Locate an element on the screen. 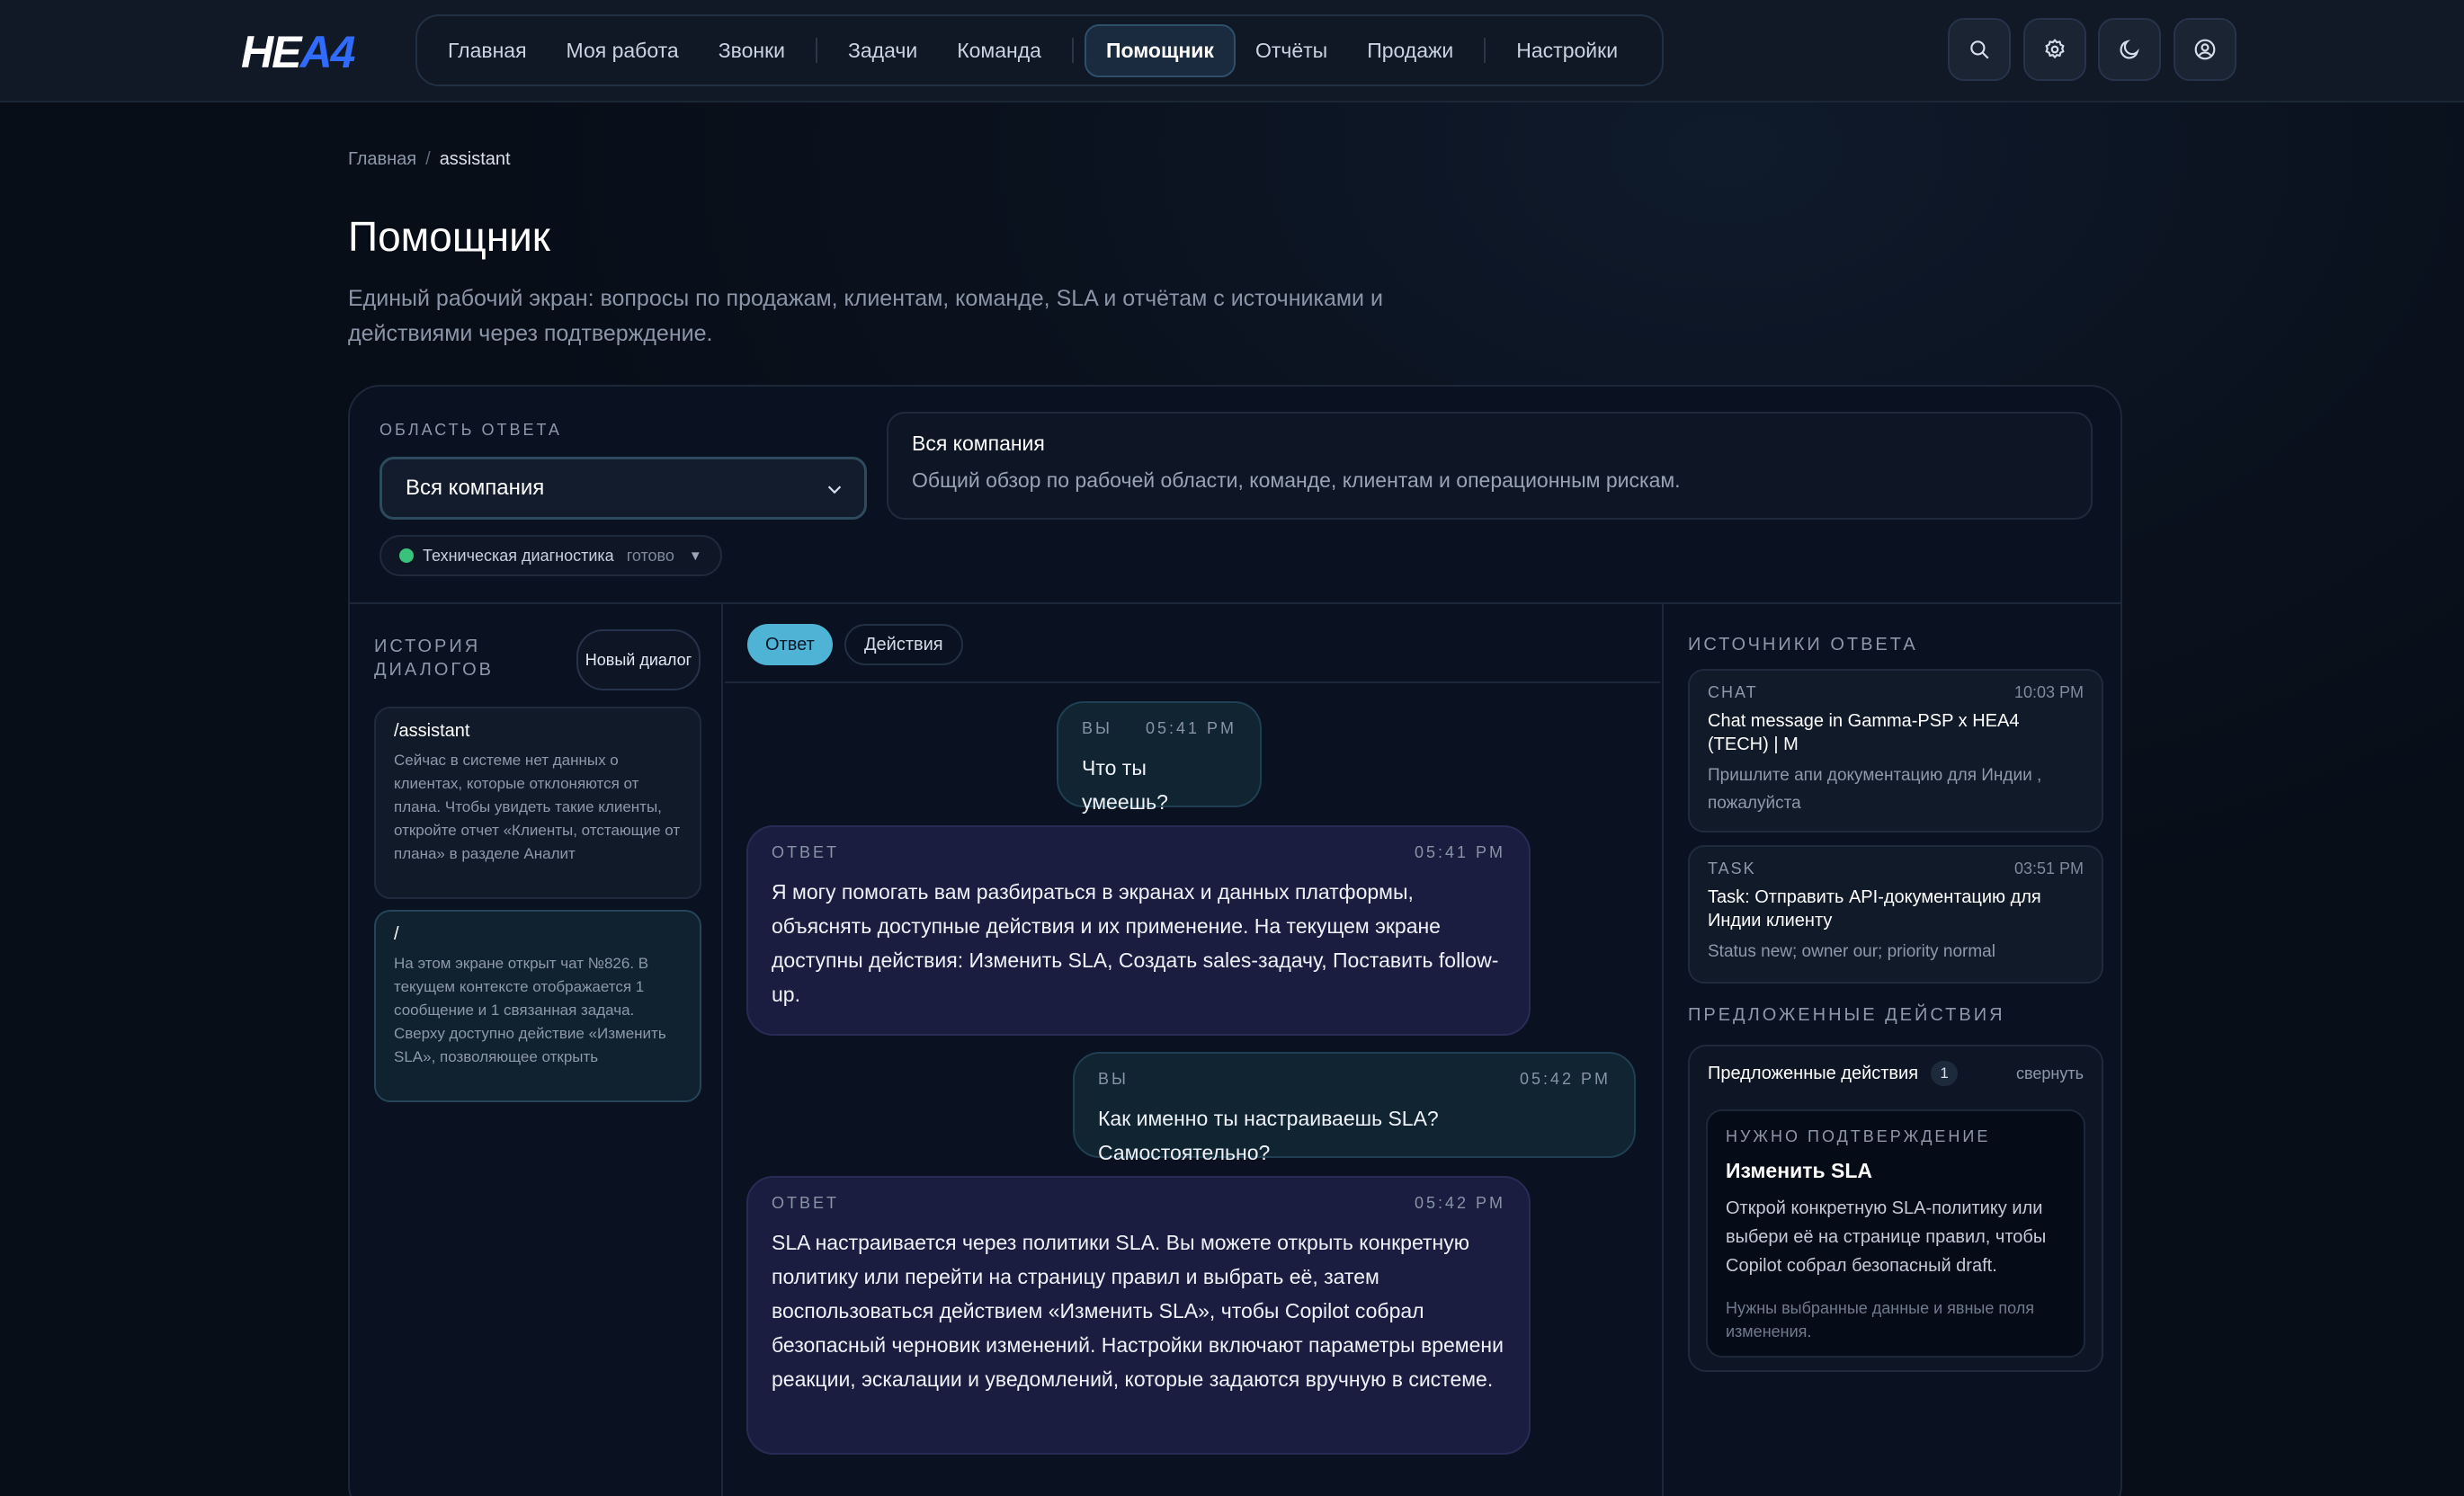 Image resolution: width=2464 pixels, height=1496 pixels. source-time: 10:03 PM is located at coordinates (2048, 692).